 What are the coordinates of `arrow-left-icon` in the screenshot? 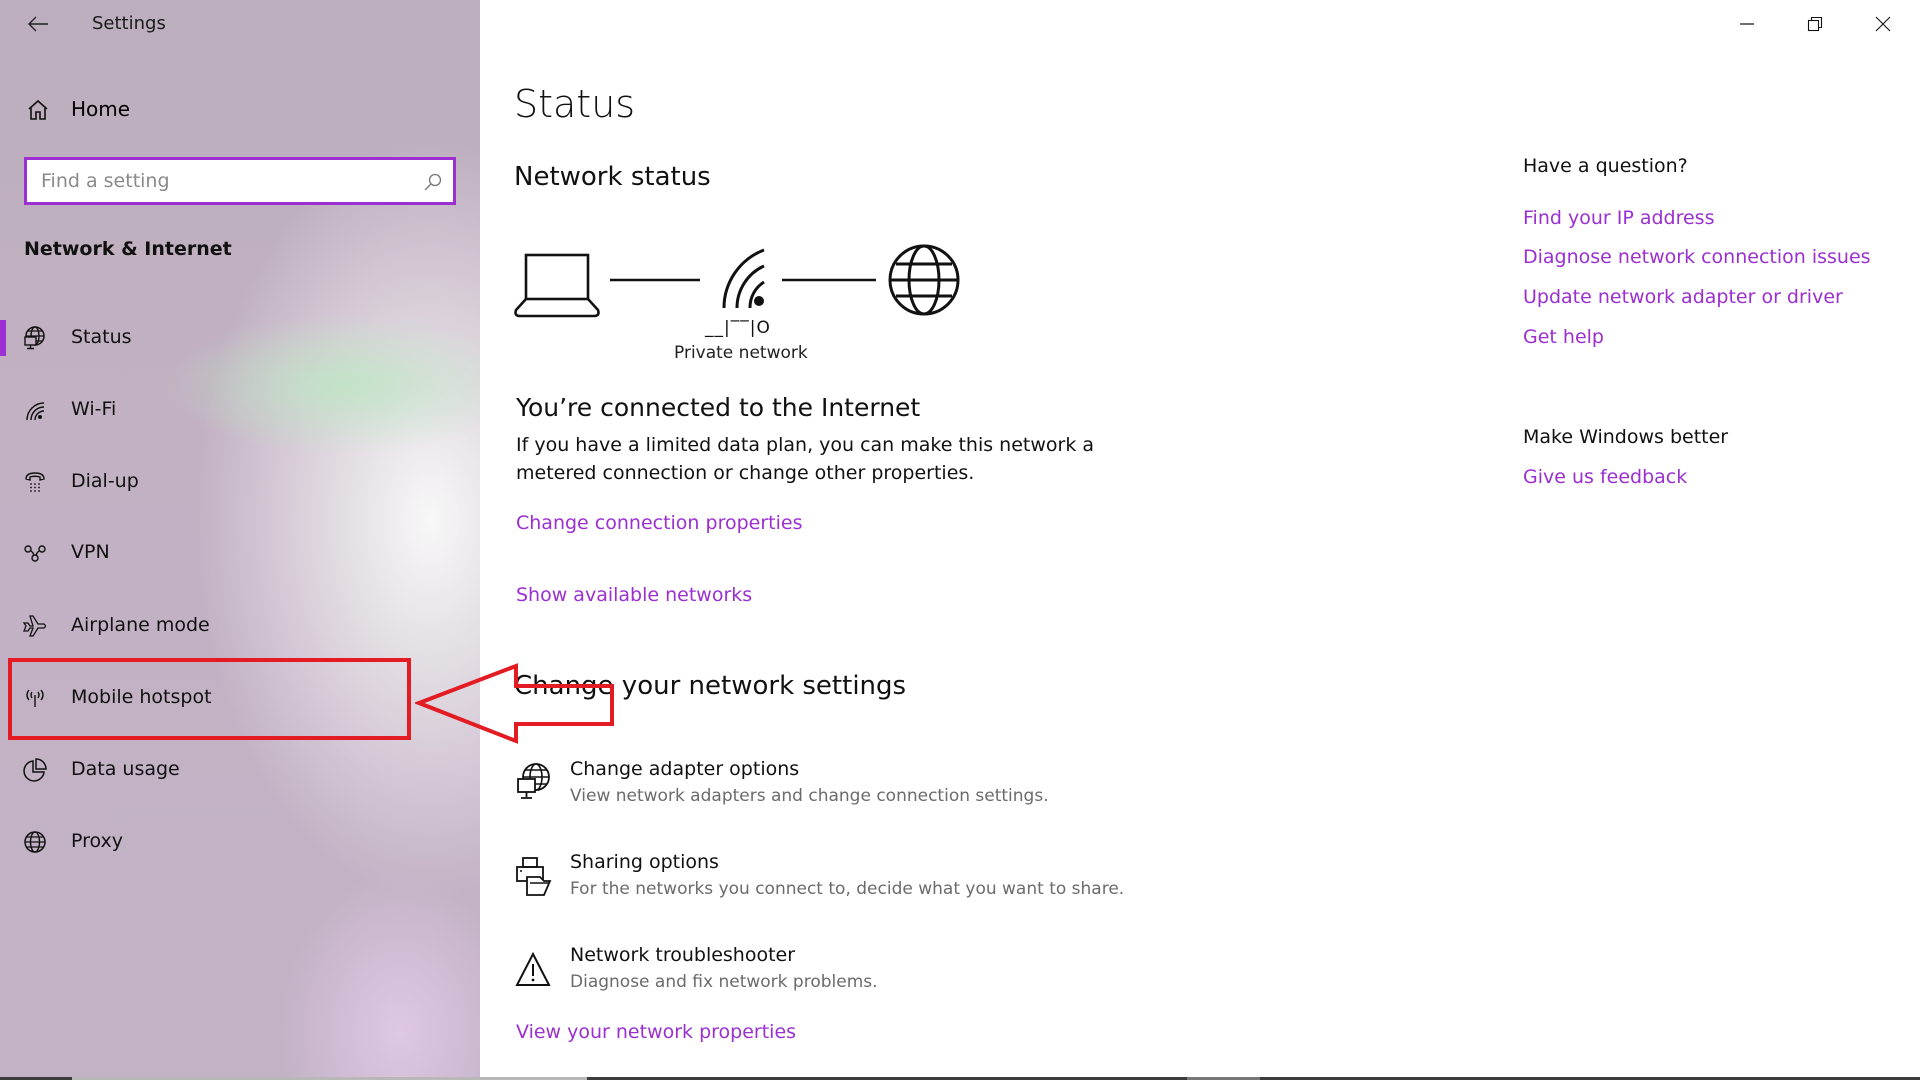 It's located at (38, 24).